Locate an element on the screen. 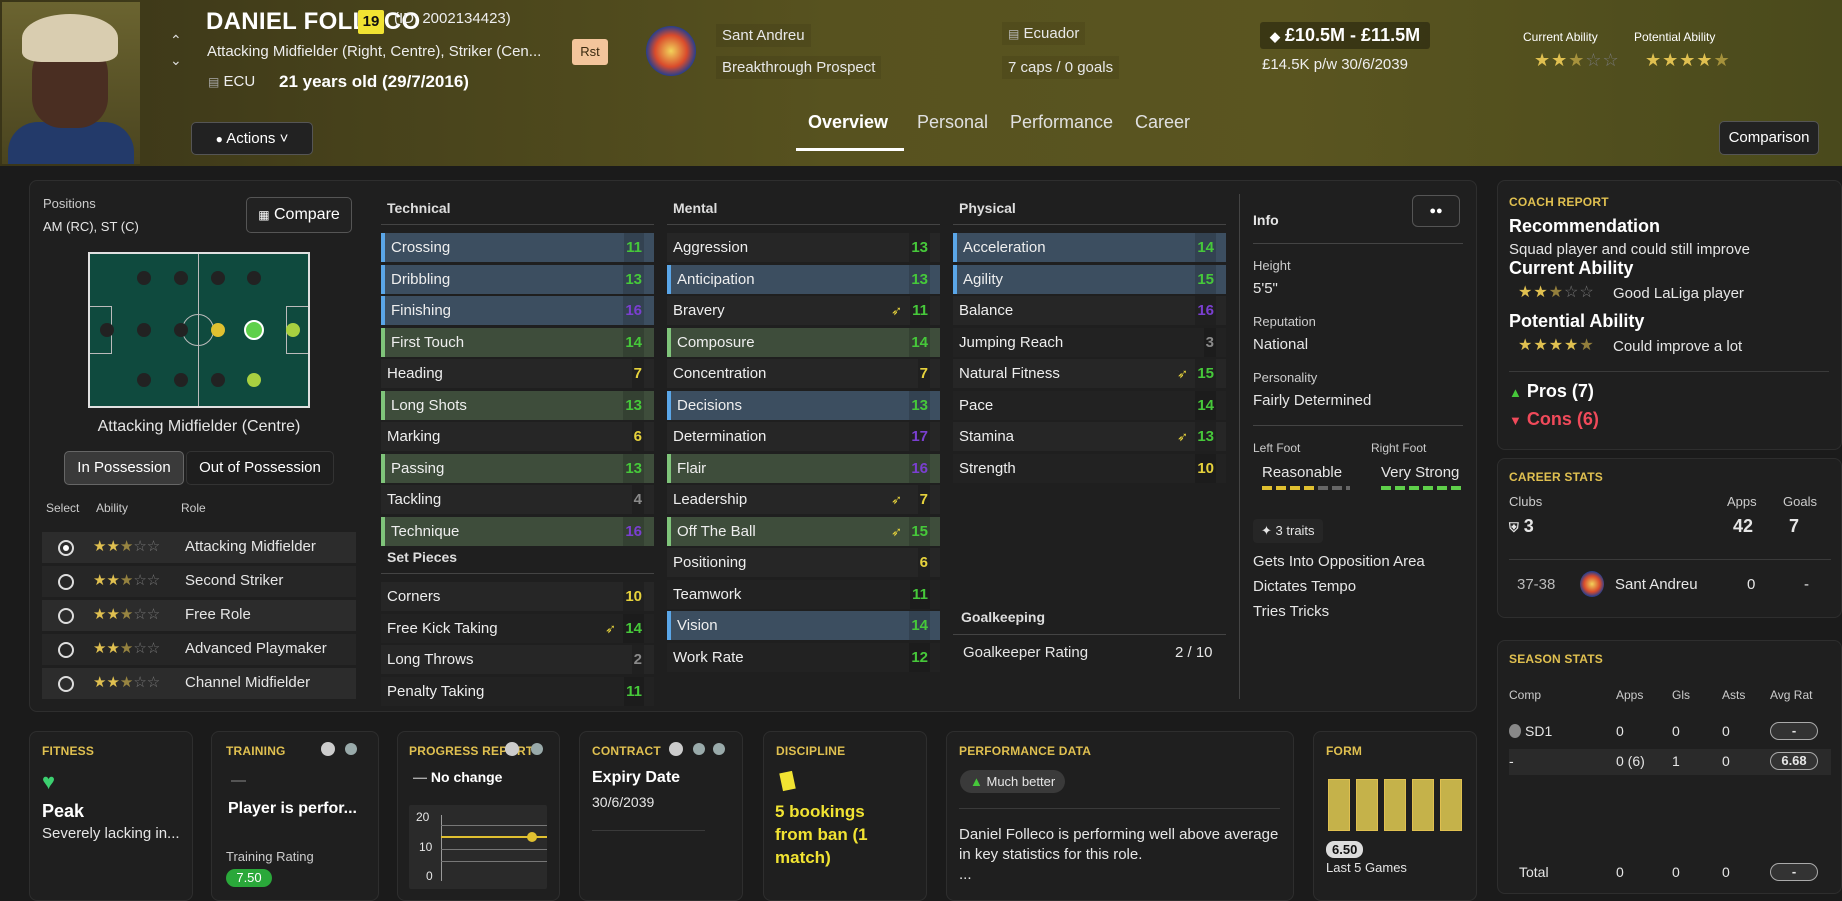  left-foot-label: Left Foot is located at coordinates (1277, 448).